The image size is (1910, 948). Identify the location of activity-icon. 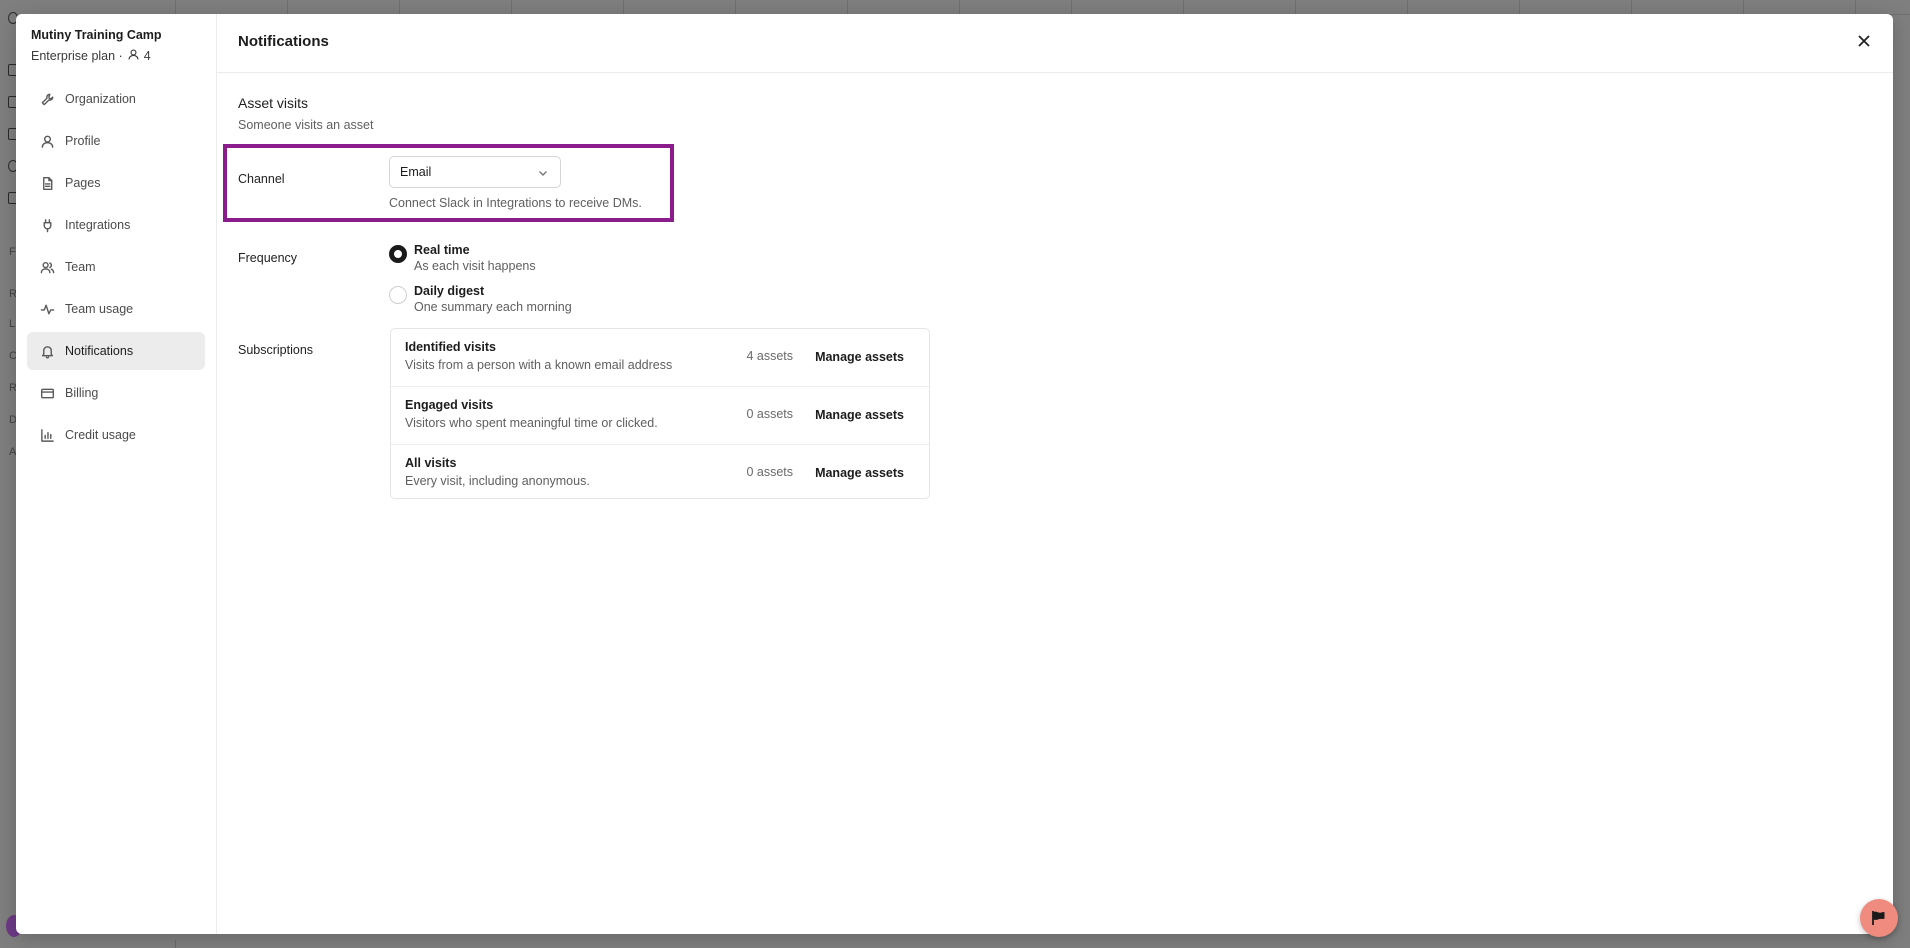
(47, 309).